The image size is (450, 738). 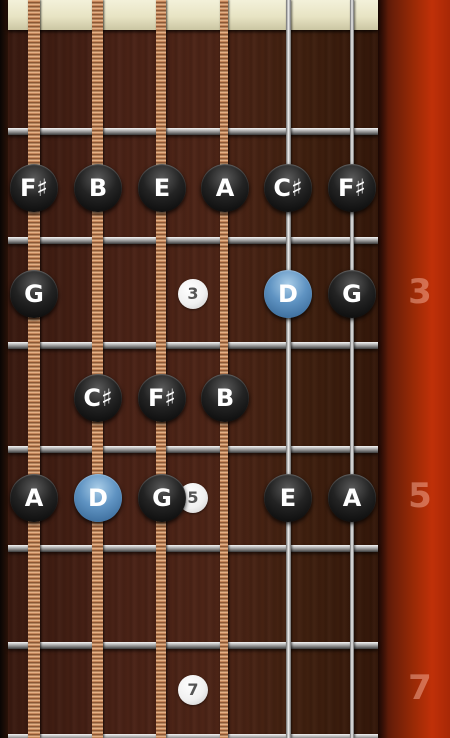 I want to click on fret-number-3: 3, so click(x=420, y=292).